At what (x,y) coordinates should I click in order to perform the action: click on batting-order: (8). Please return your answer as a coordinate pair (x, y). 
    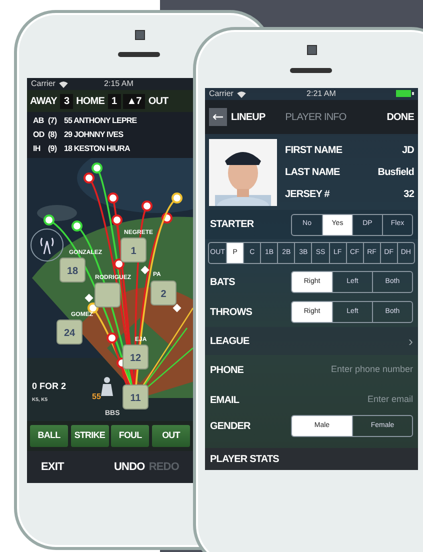
    Looking at the image, I should click on (53, 135).